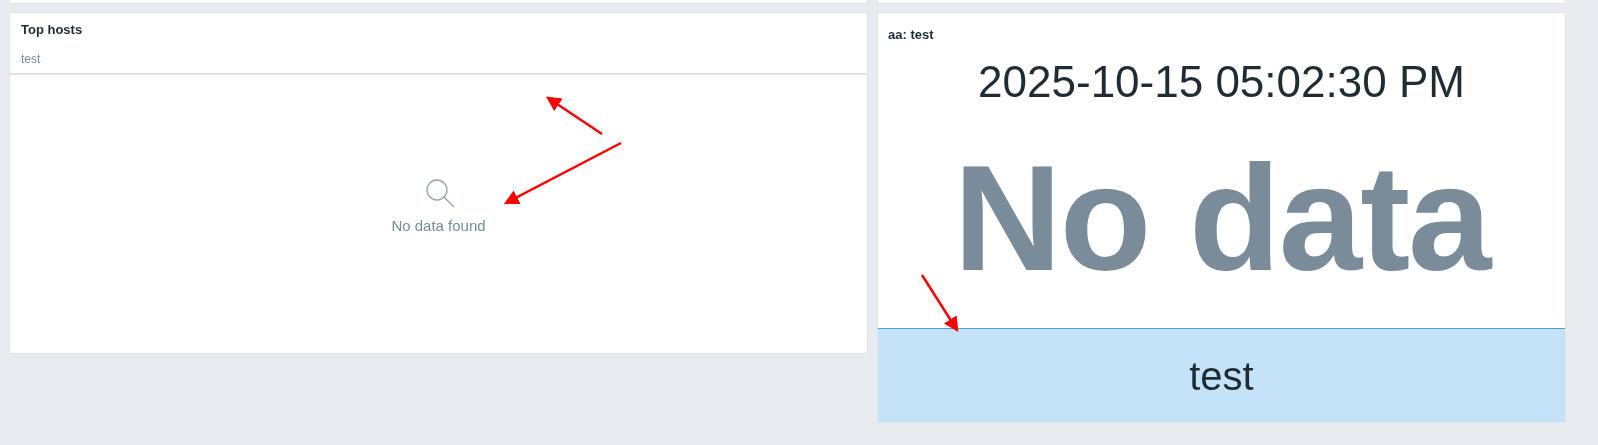 This screenshot has height=445, width=1598. Describe the element at coordinates (439, 193) in the screenshot. I see `search-icon` at that location.